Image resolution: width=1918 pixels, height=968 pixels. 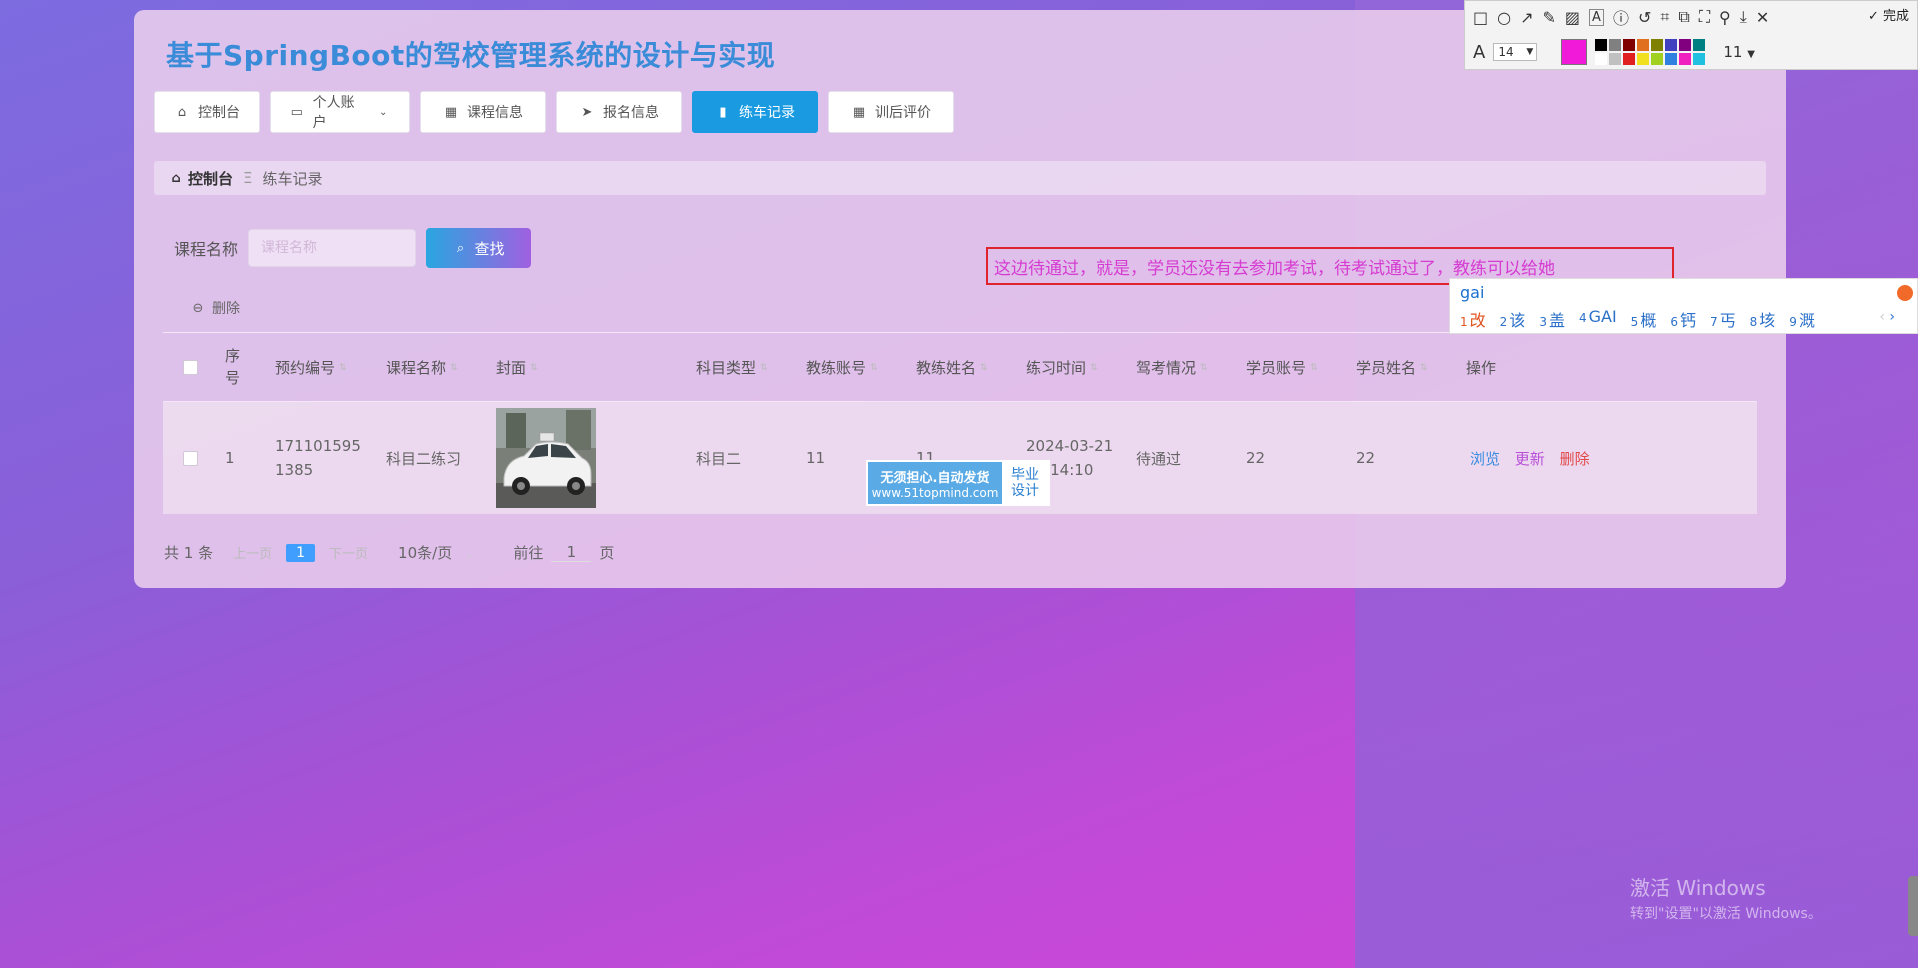 What do you see at coordinates (433, 367) in the screenshot?
I see `col-course-name: 课程名称 ⇅` at bounding box center [433, 367].